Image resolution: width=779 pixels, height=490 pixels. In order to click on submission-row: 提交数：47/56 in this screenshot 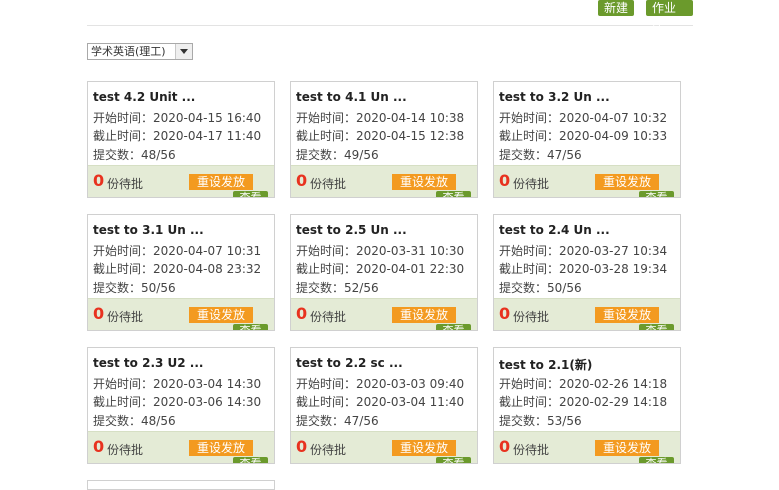, I will do `click(337, 420)`.